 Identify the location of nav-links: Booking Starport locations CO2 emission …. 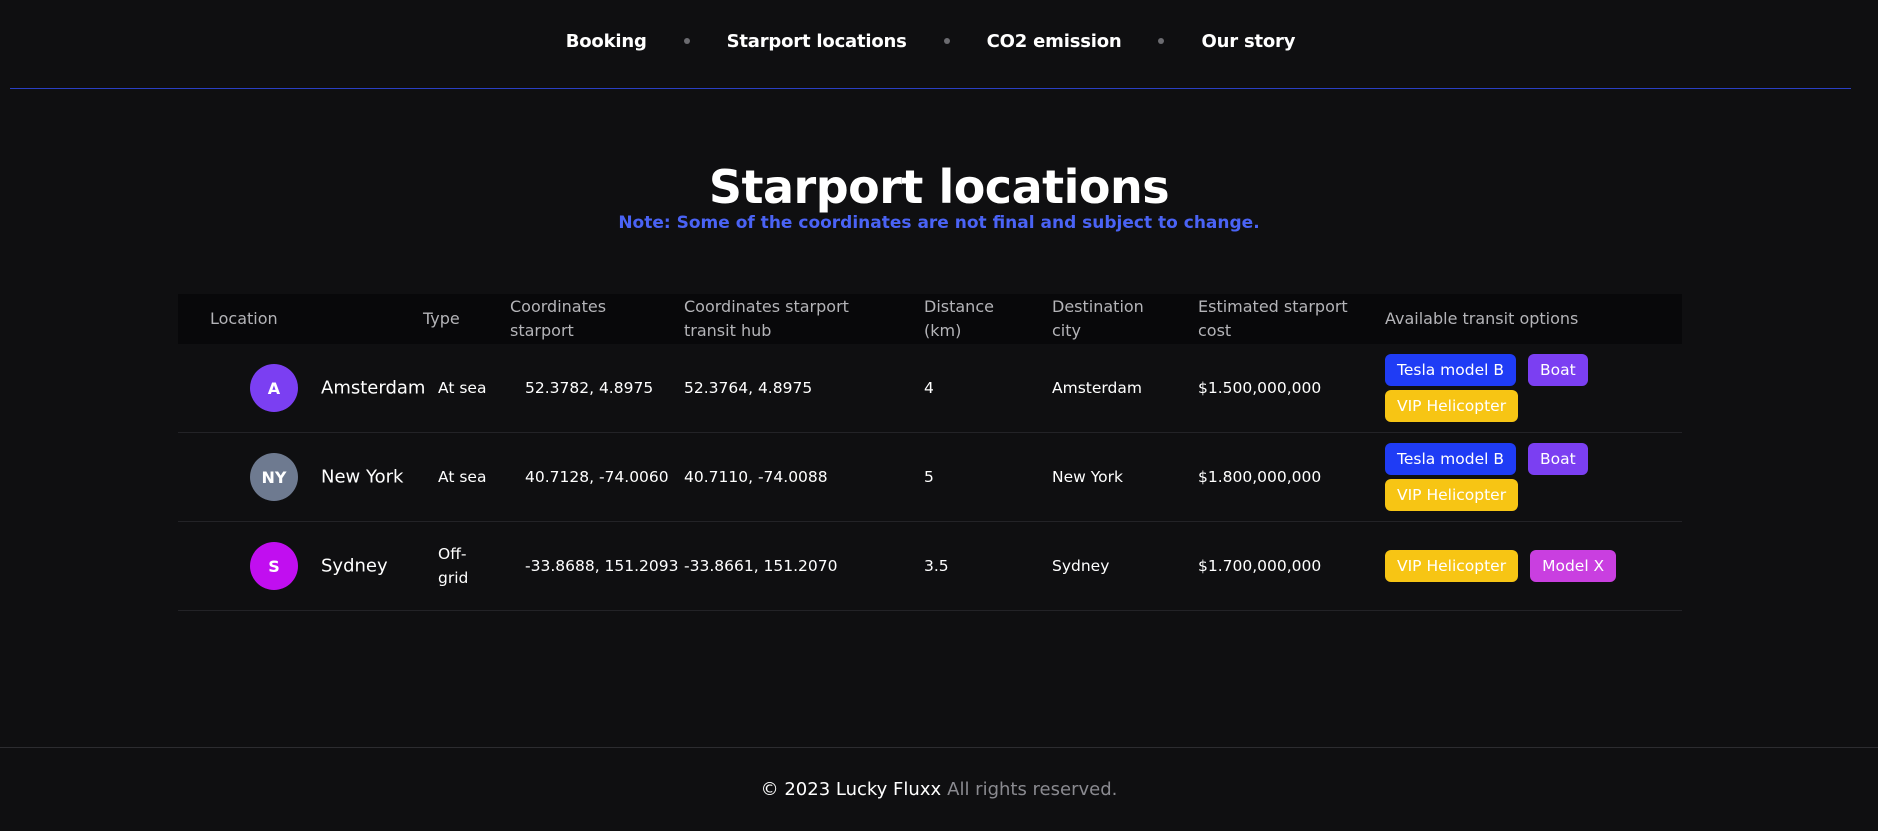
(931, 41).